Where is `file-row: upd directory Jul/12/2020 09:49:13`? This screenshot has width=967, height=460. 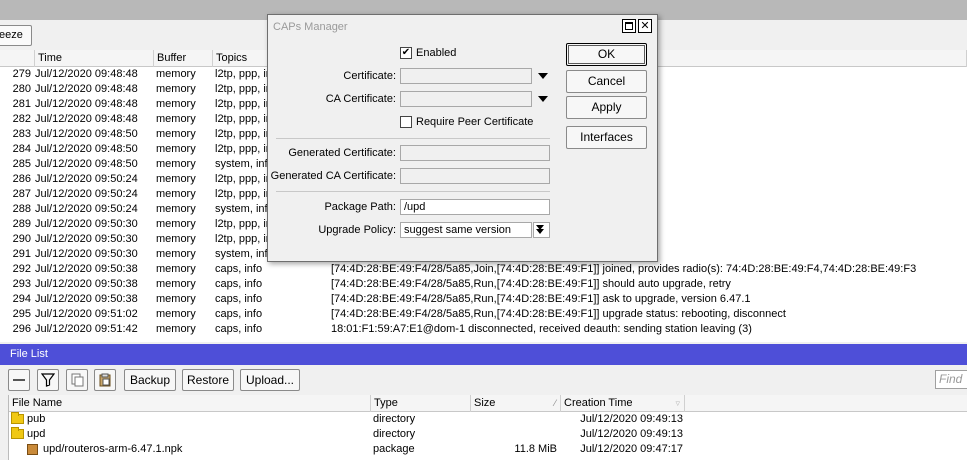
file-row: upd directory Jul/12/2020 09:49:13 is located at coordinates (488, 434).